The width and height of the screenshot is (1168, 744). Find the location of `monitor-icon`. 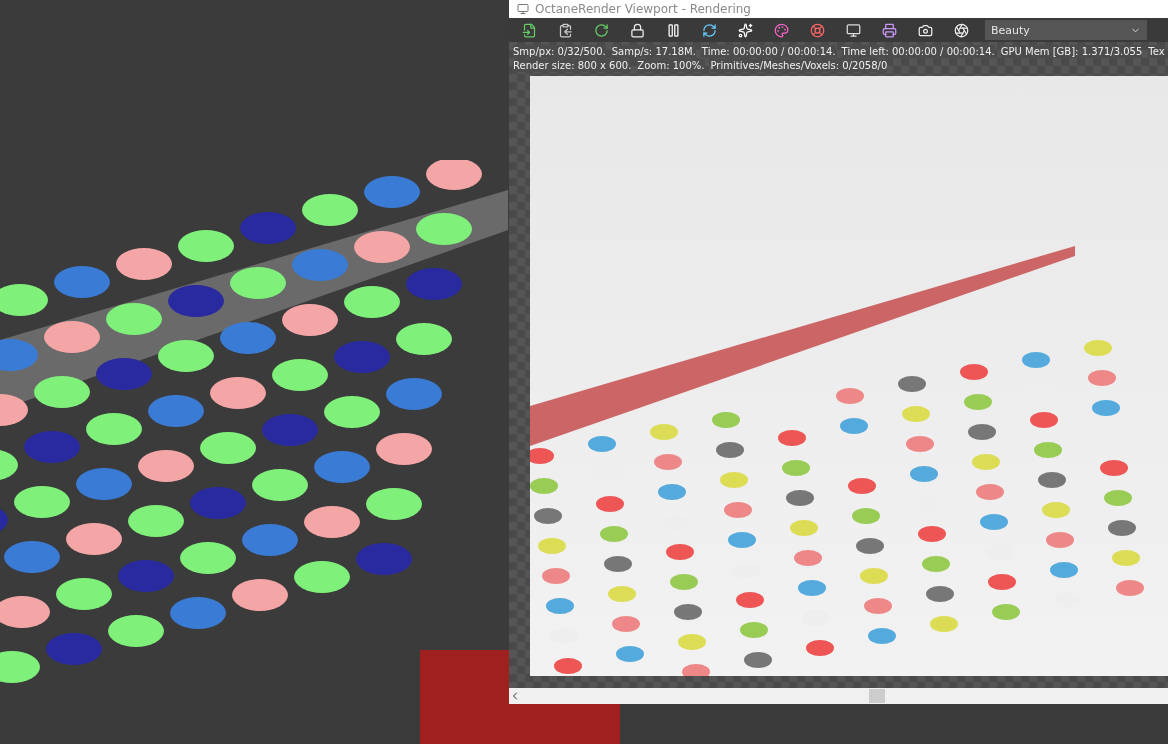

monitor-icon is located at coordinates (853, 30).